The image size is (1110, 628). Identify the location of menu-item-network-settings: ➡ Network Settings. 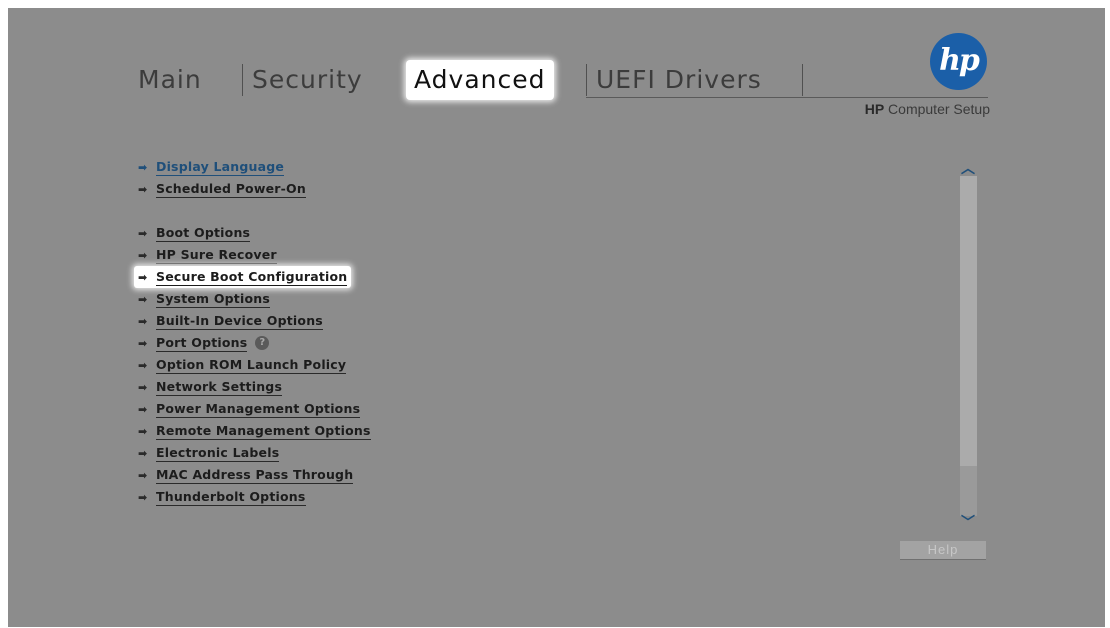
(210, 387).